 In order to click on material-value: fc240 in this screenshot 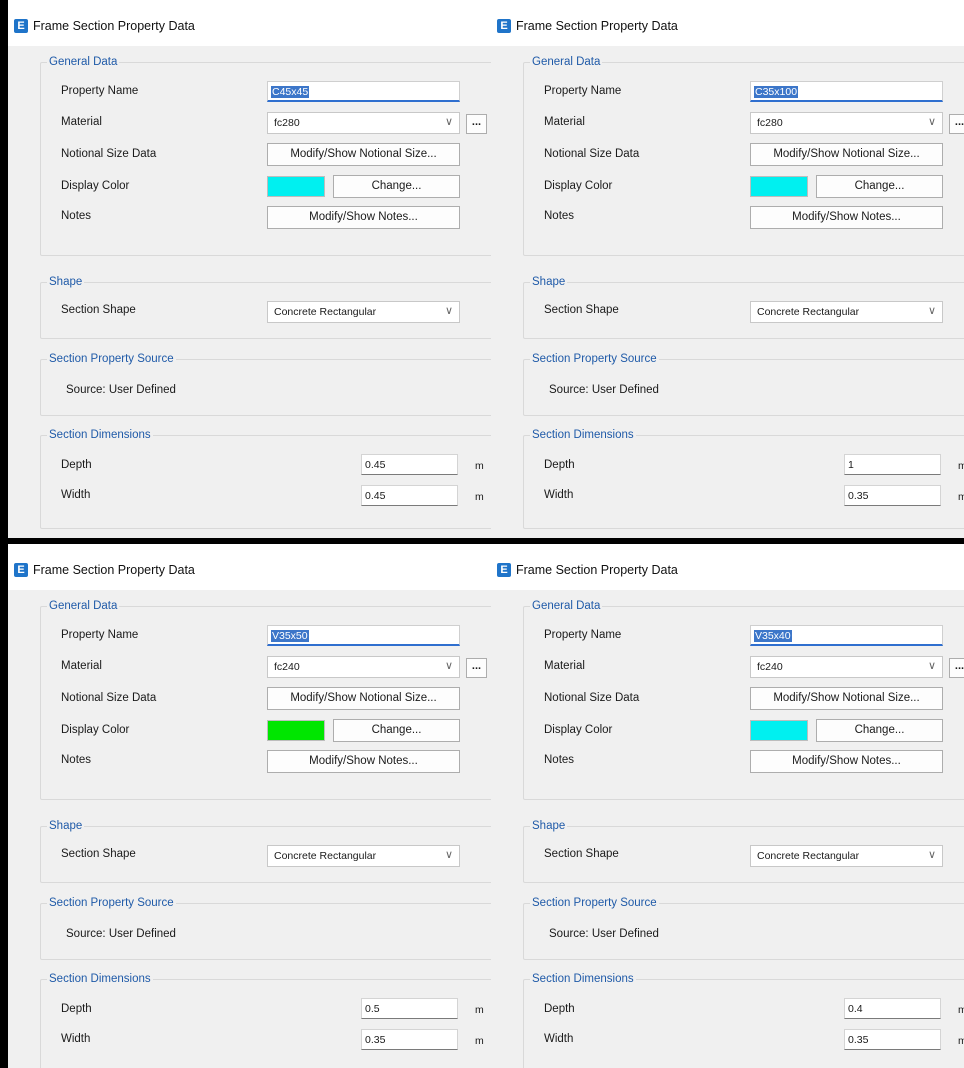, I will do `click(287, 667)`.